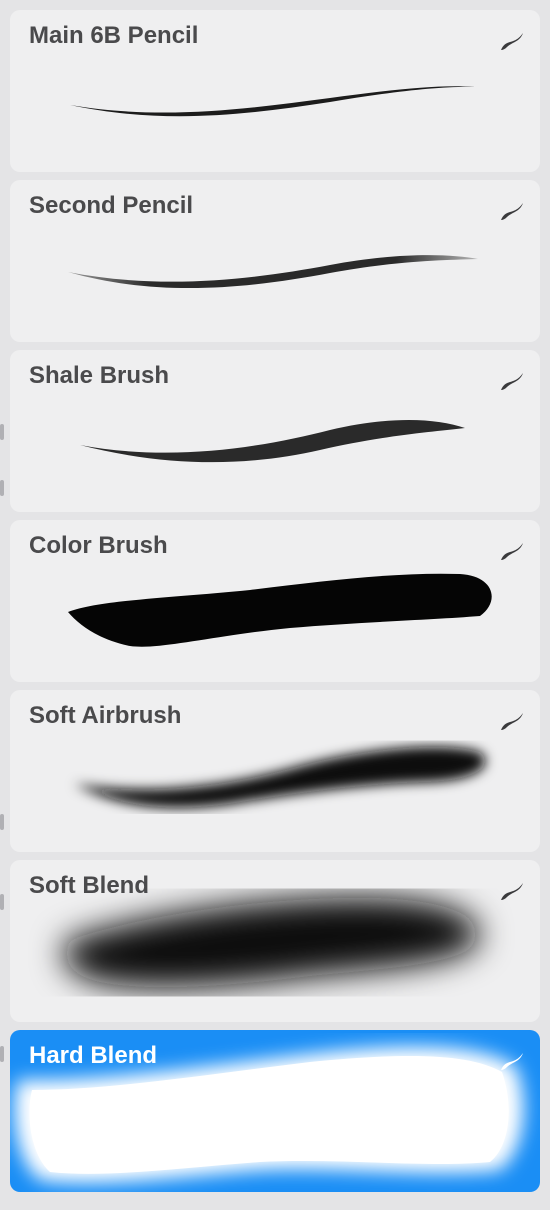 Image resolution: width=550 pixels, height=1210 pixels. What do you see at coordinates (114, 35) in the screenshot?
I see `brush-name: Main 6B Pencil` at bounding box center [114, 35].